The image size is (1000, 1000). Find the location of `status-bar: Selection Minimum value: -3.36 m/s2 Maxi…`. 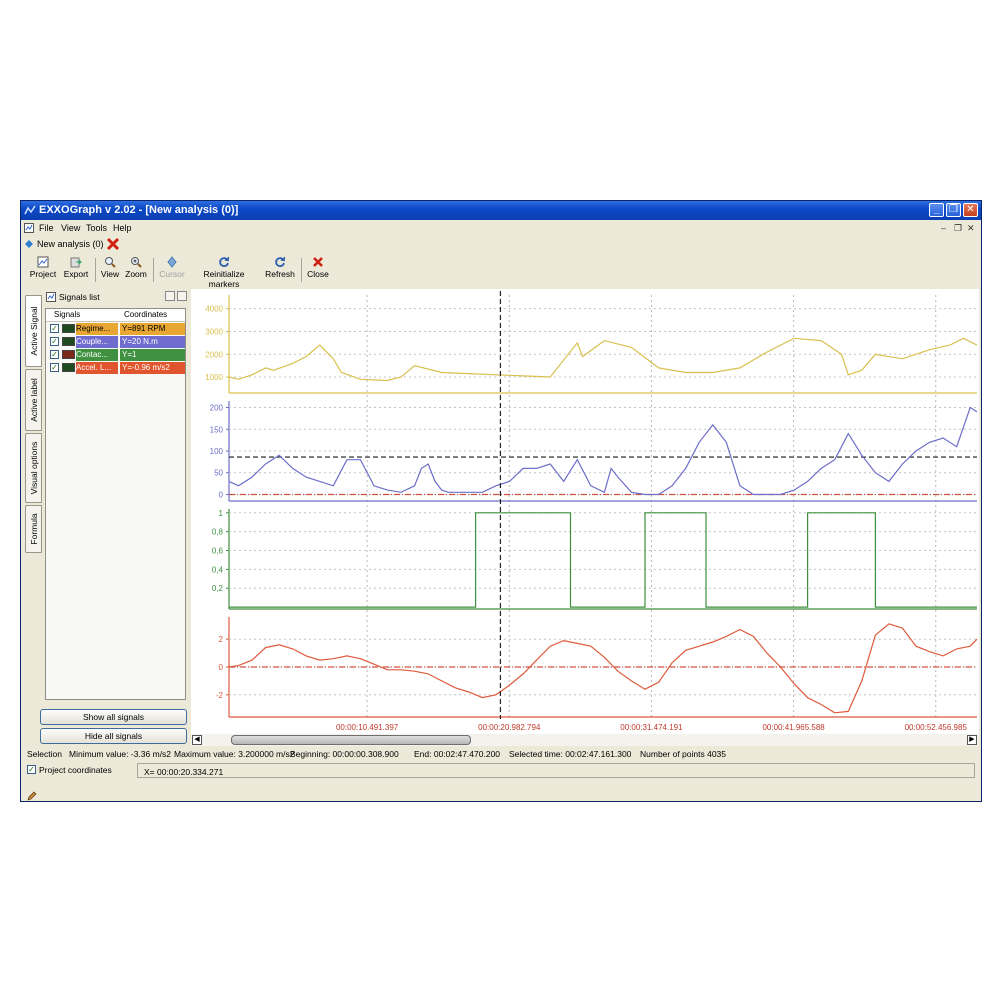

status-bar: Selection Minimum value: -3.36 m/s2 Maxi… is located at coordinates (502, 755).